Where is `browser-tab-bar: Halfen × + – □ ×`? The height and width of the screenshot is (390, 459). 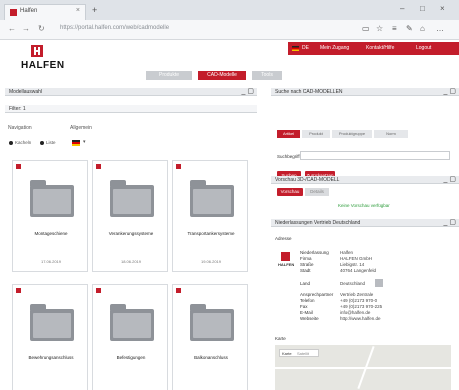
browser-tab-bar: Halfen × + – □ × is located at coordinates (229, 10).